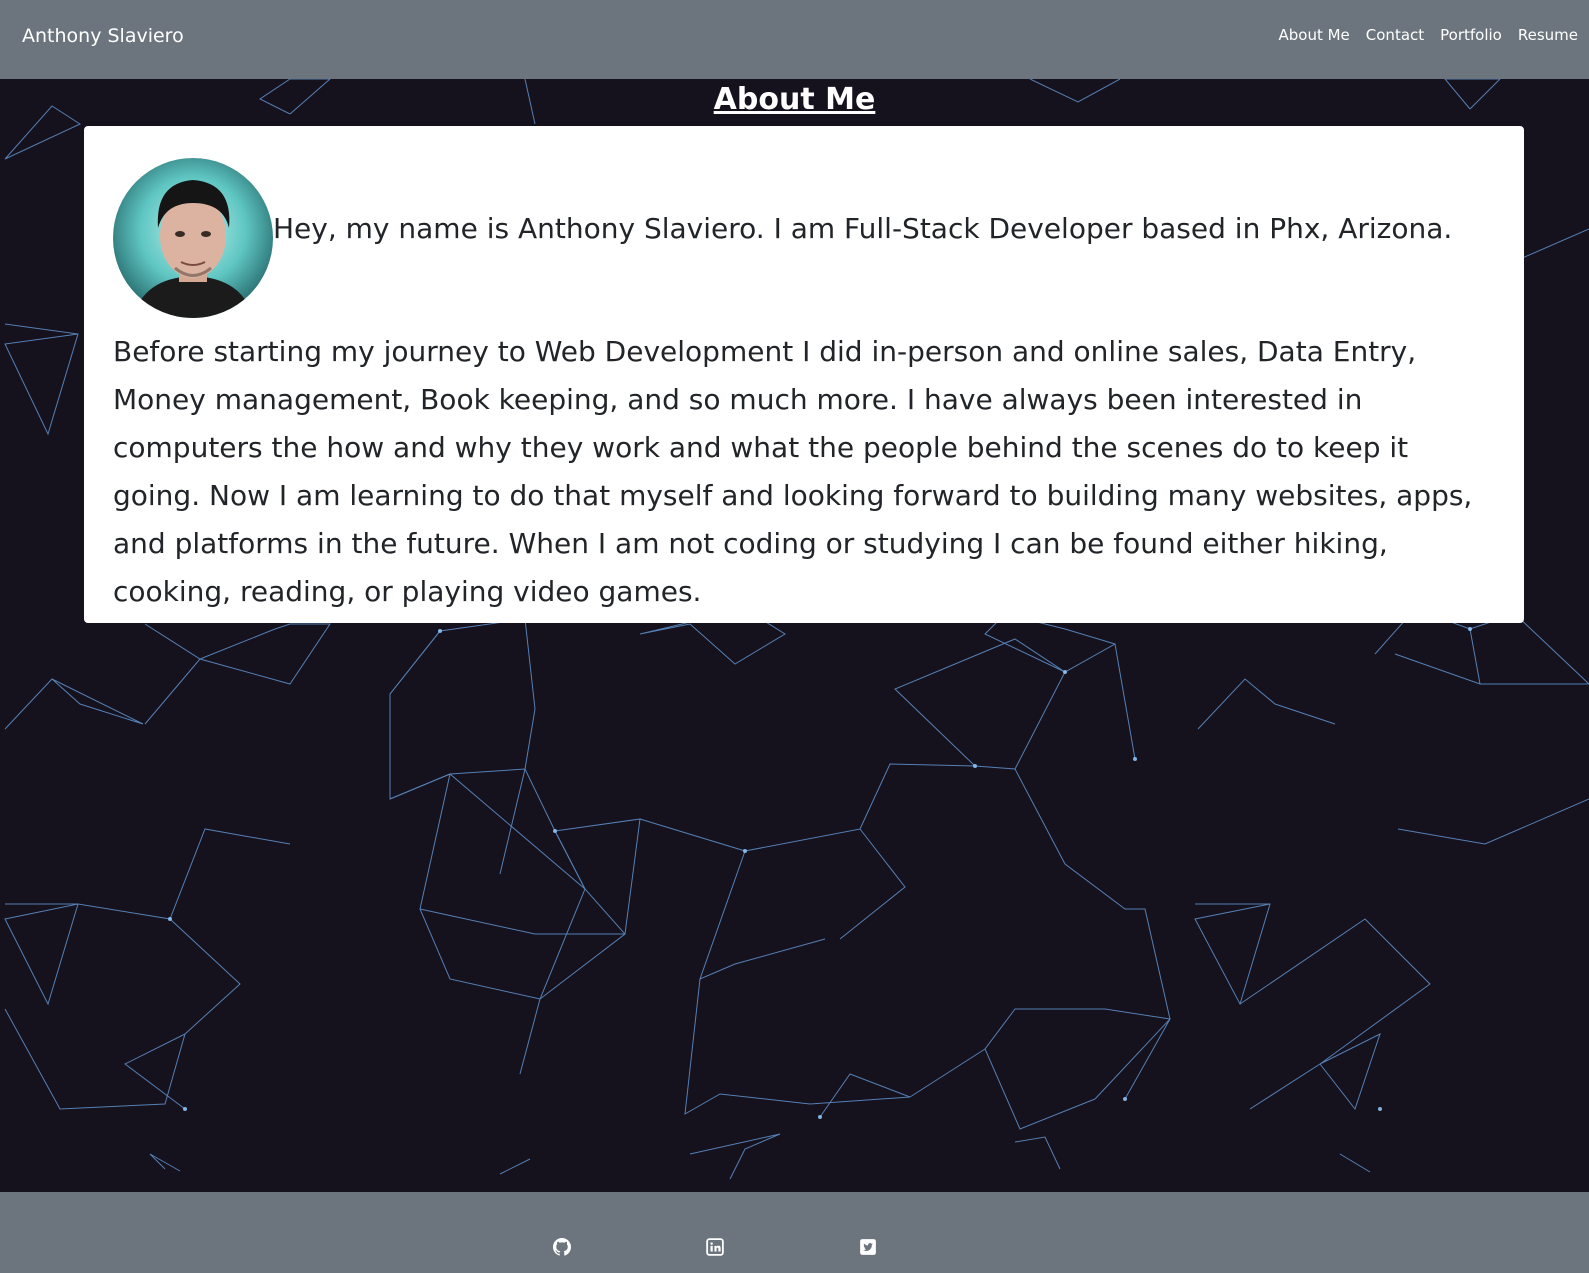 Image resolution: width=1589 pixels, height=1273 pixels. Describe the element at coordinates (193, 238) in the screenshot. I see `avatar` at that location.